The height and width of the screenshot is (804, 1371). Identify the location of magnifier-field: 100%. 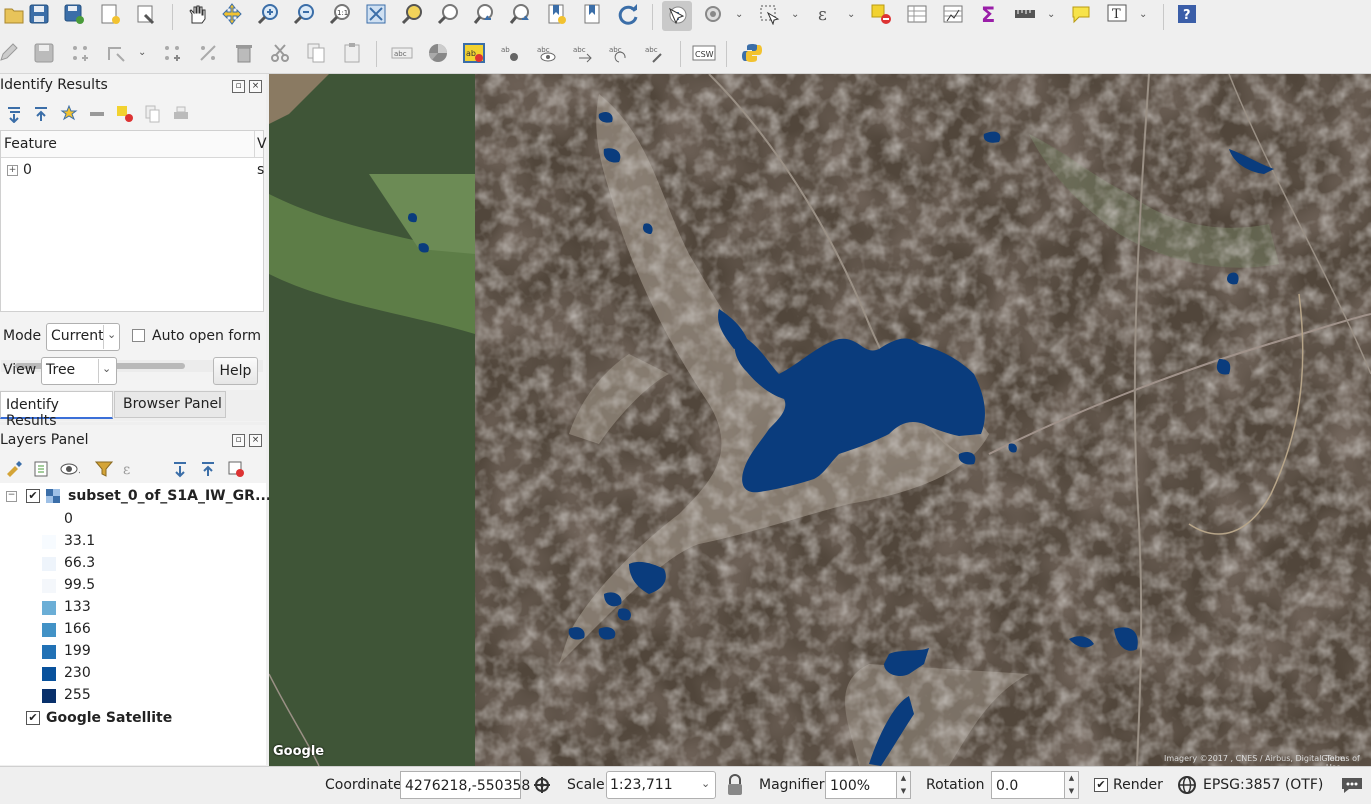
(861, 785).